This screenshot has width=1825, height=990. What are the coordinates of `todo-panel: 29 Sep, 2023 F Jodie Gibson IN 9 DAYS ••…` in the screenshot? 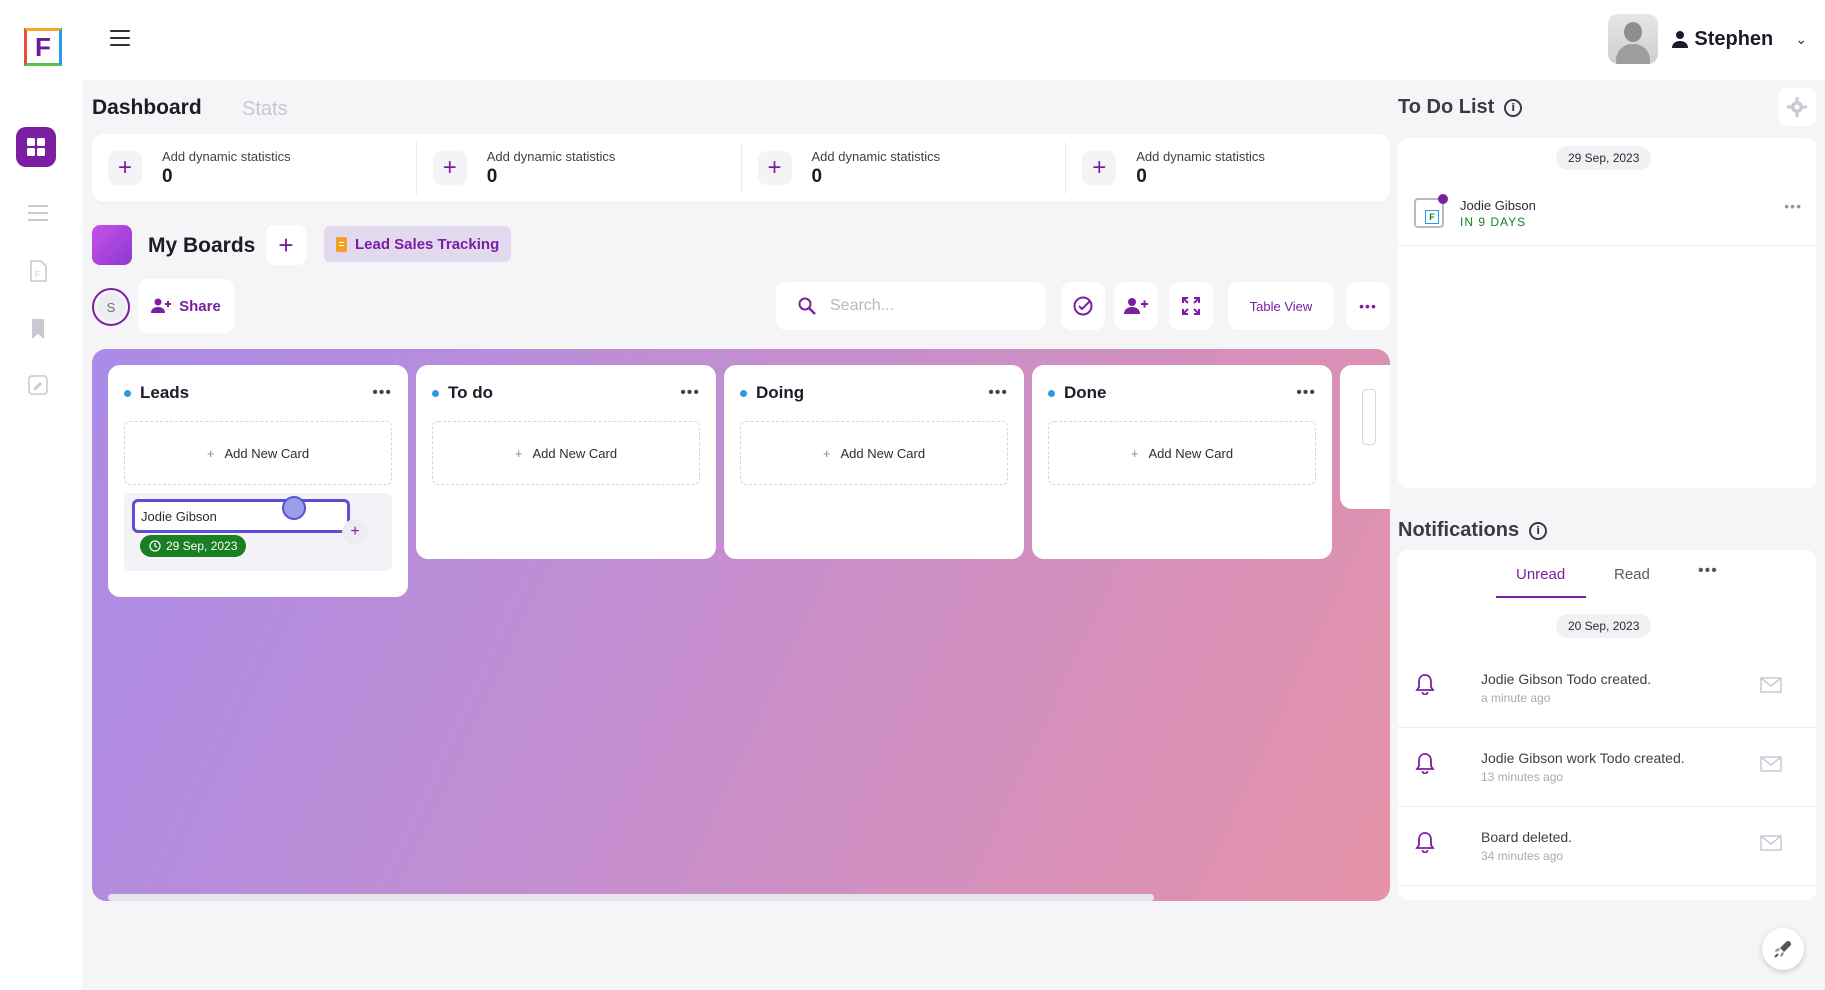 It's located at (1607, 313).